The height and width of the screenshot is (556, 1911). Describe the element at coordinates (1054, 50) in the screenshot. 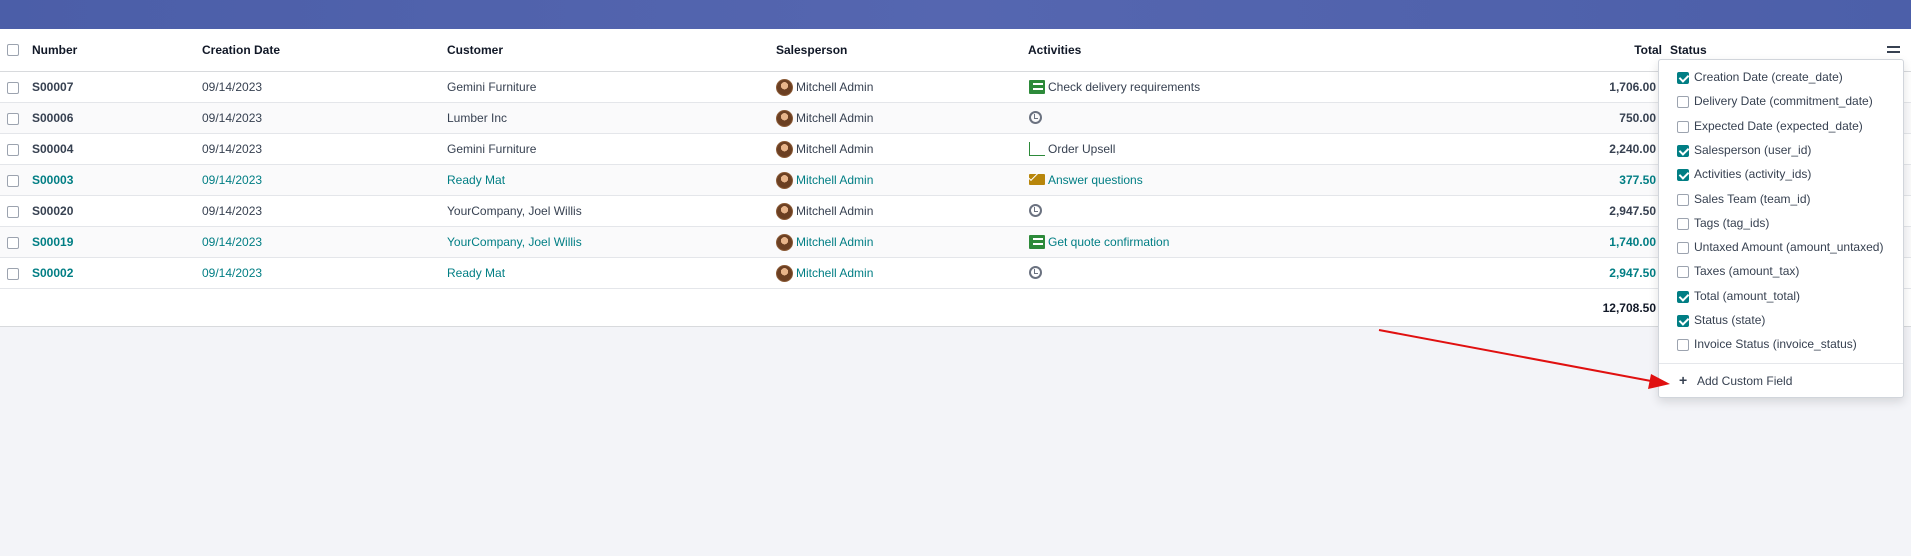

I see `col-activities: Activities` at that location.